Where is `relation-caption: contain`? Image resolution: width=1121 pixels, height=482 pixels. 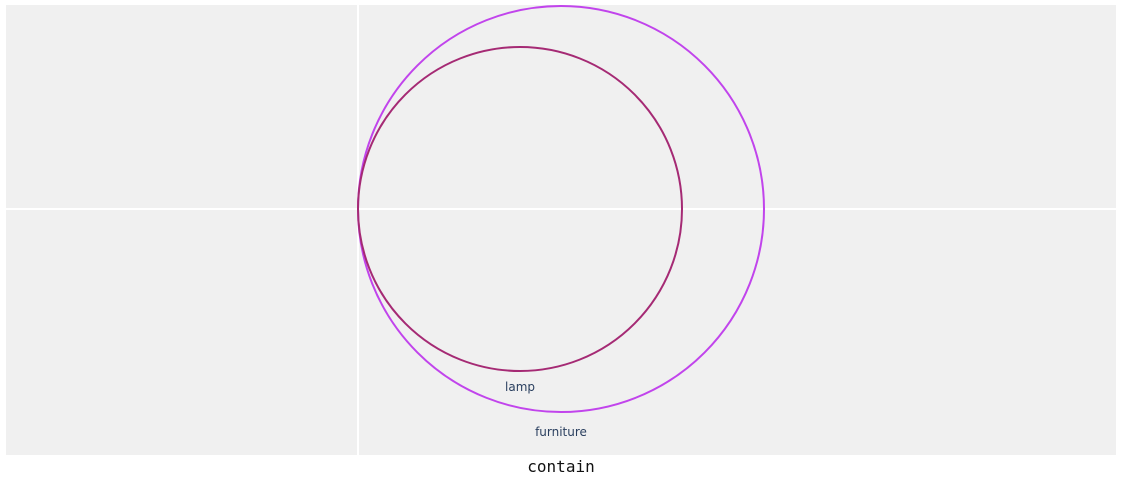 relation-caption: contain is located at coordinates (560, 466).